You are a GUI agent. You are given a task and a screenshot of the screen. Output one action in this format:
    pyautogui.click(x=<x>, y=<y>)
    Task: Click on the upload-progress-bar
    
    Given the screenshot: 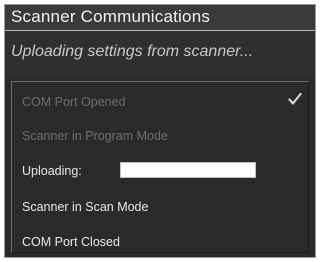 What is the action you would take?
    pyautogui.click(x=188, y=170)
    